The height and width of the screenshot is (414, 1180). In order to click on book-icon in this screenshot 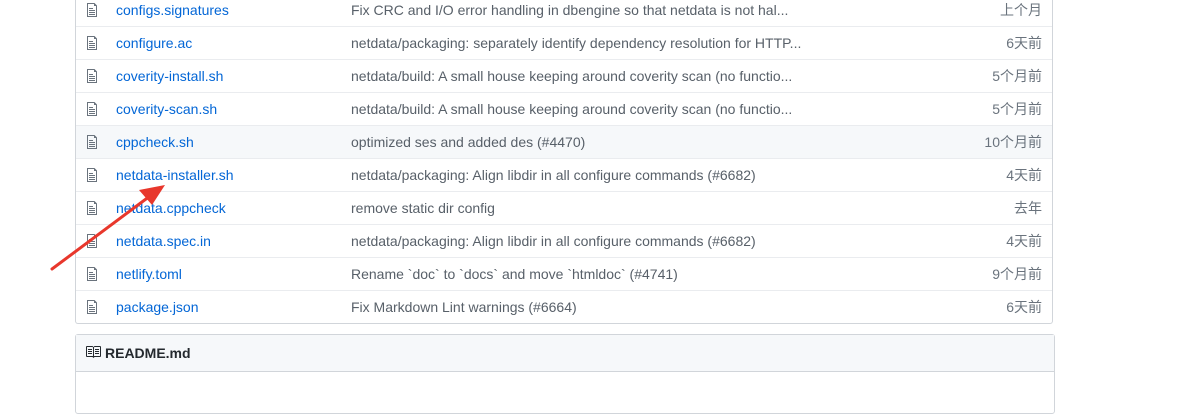, I will do `click(95, 353)`.